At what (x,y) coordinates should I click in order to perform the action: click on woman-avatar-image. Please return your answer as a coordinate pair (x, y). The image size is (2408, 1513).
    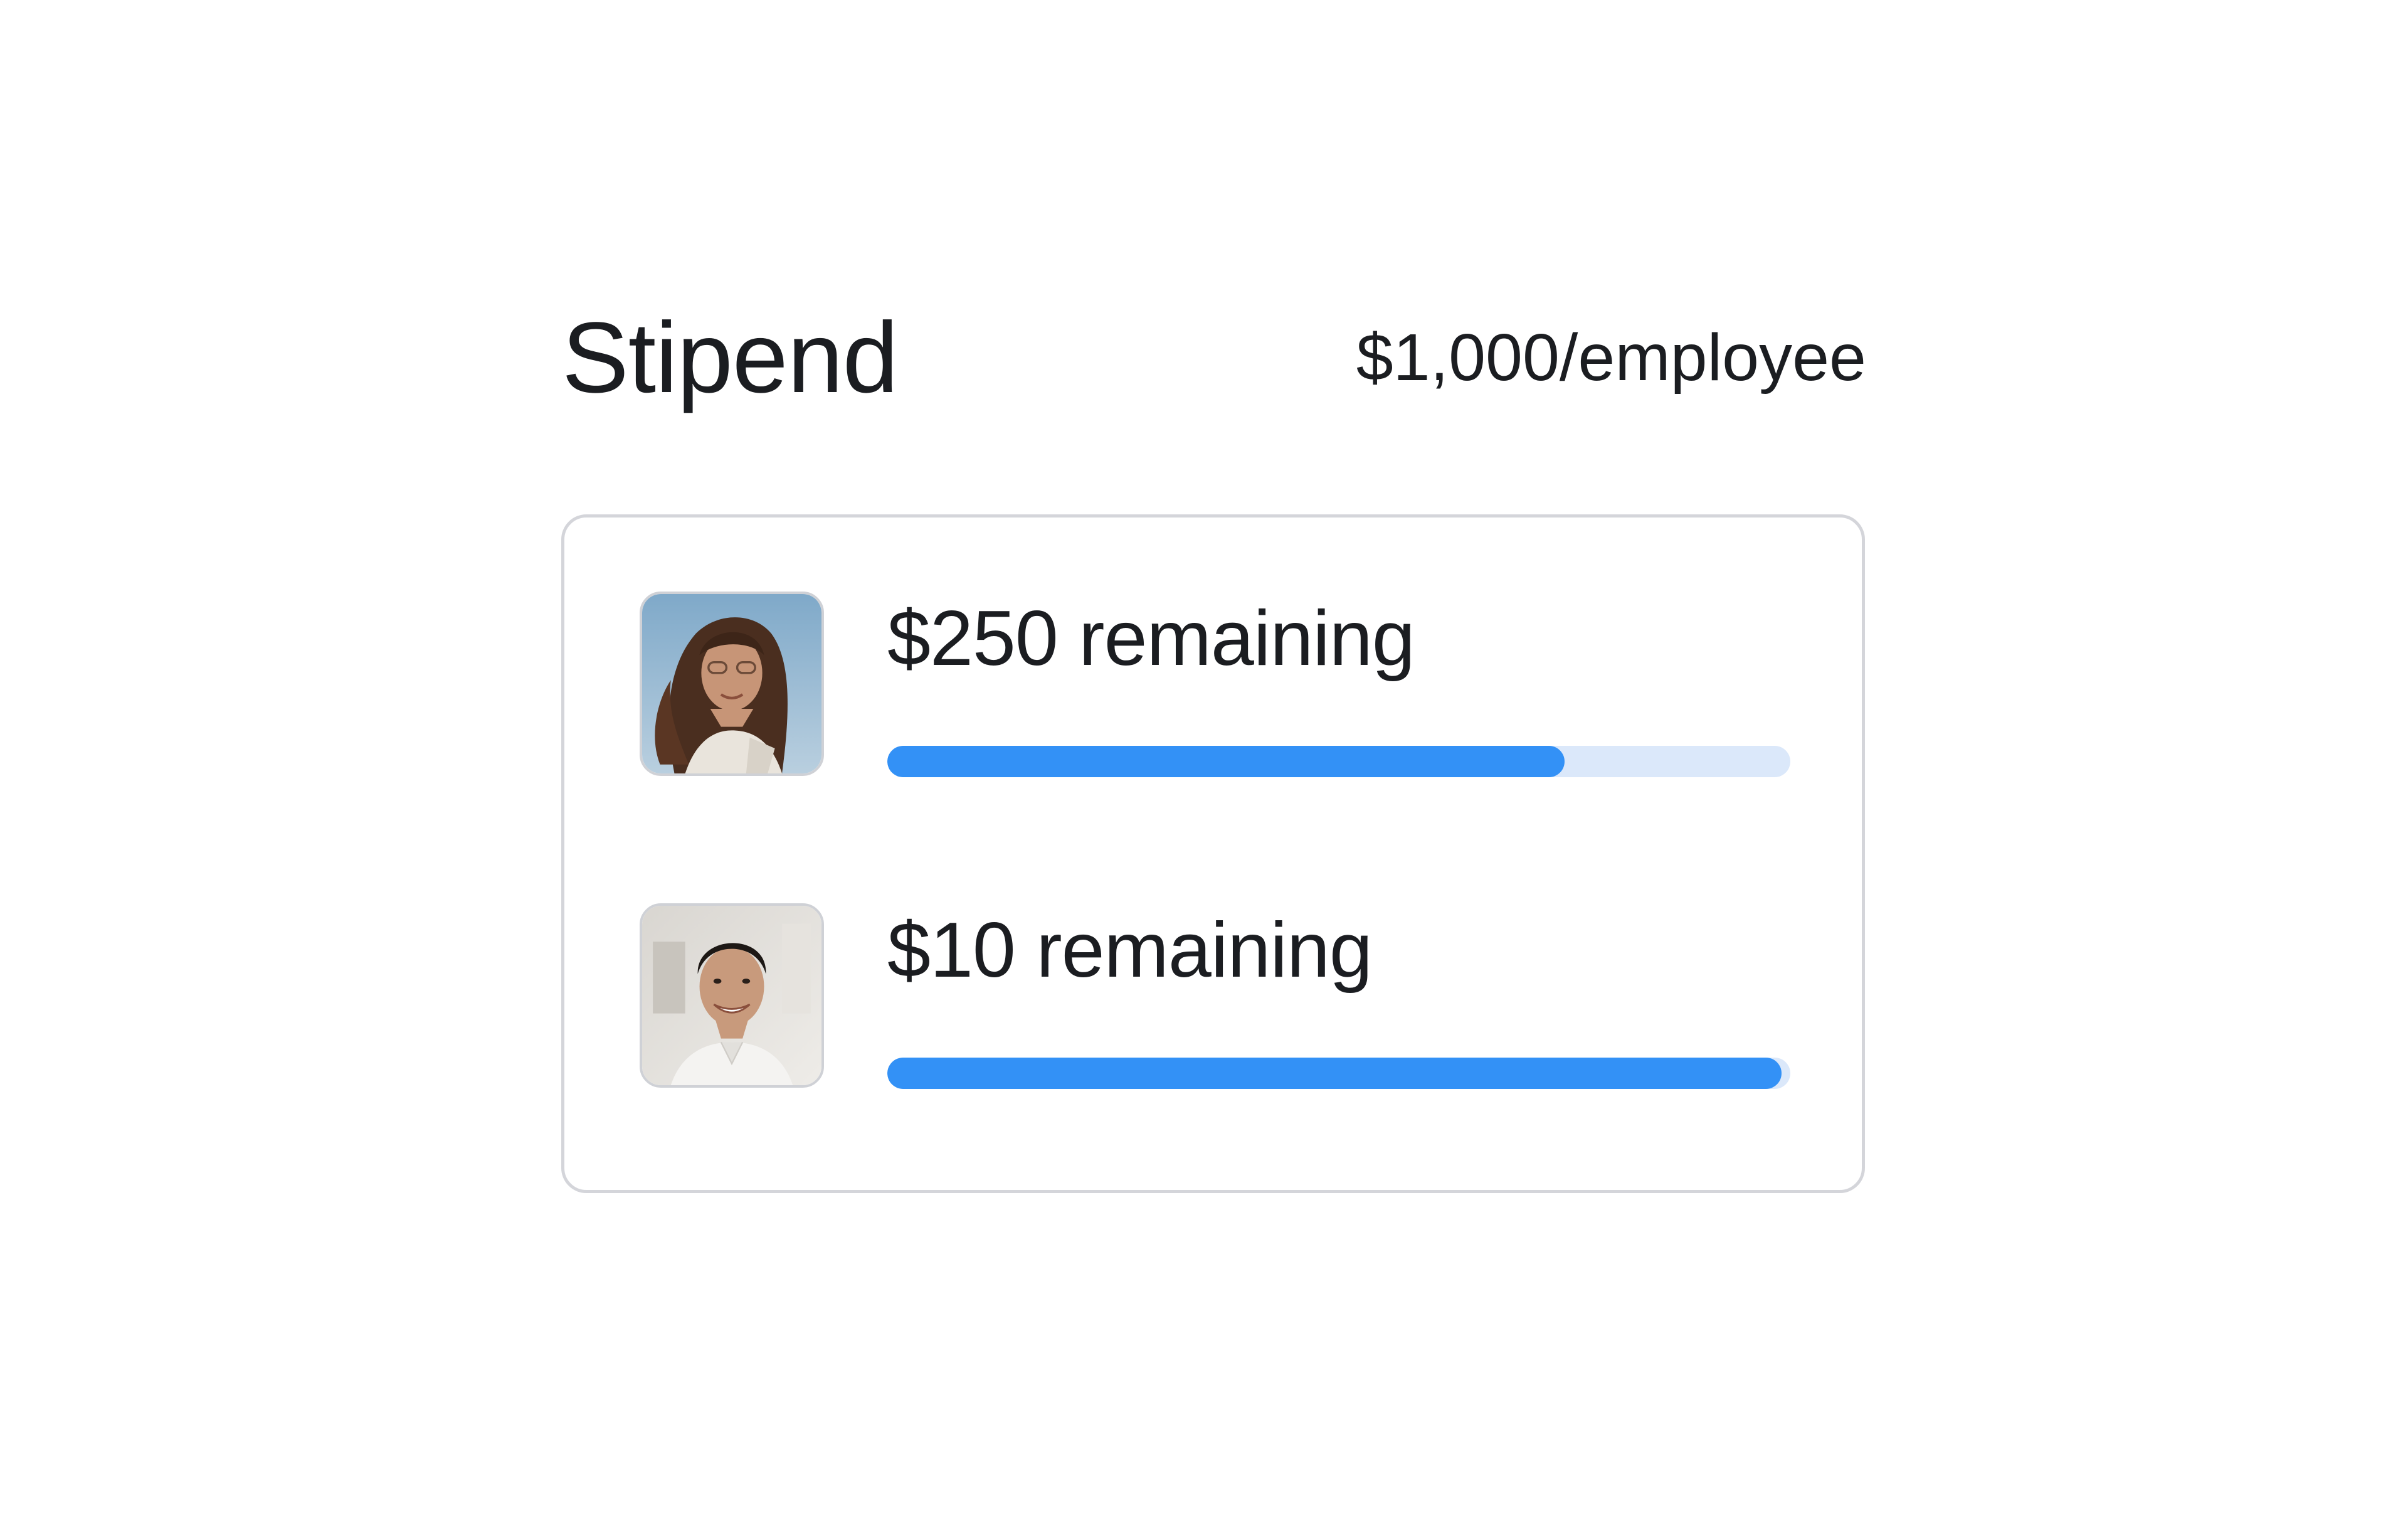
    Looking at the image, I should click on (732, 683).